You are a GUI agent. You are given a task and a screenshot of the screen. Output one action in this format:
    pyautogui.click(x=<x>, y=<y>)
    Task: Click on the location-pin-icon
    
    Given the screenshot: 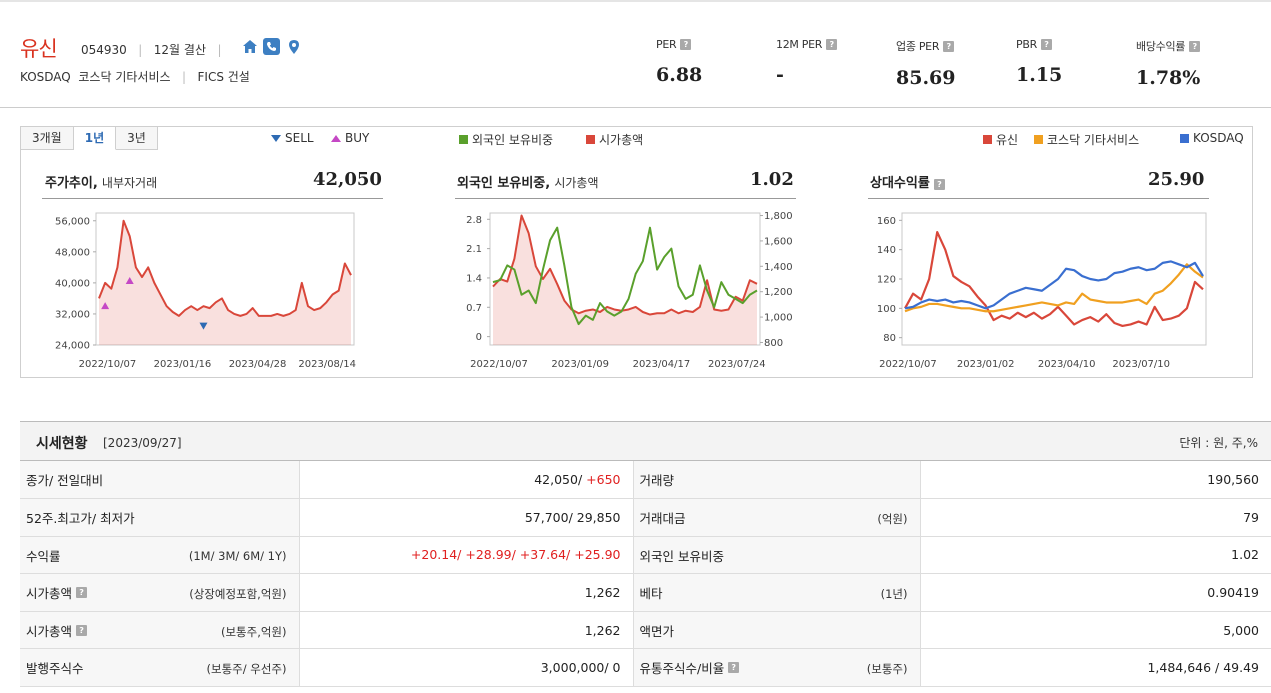 What is the action you would take?
    pyautogui.click(x=293, y=46)
    